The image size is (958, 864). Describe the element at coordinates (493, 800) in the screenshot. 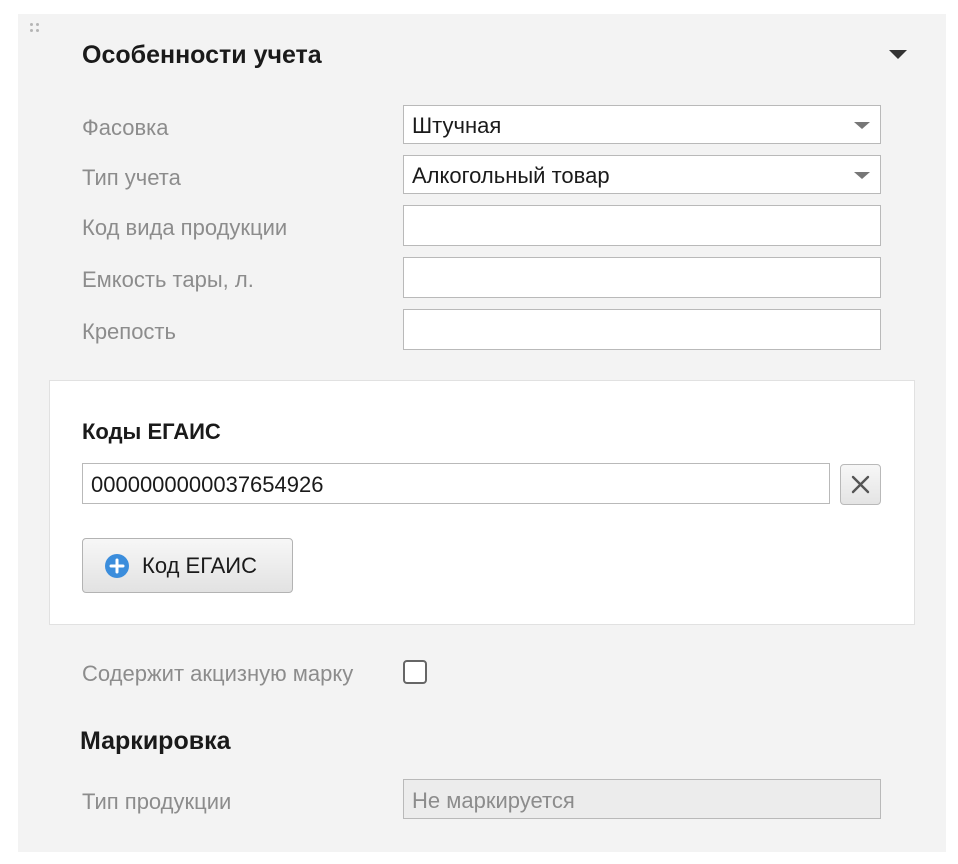

I see `product-type-value: Не маркируется` at that location.